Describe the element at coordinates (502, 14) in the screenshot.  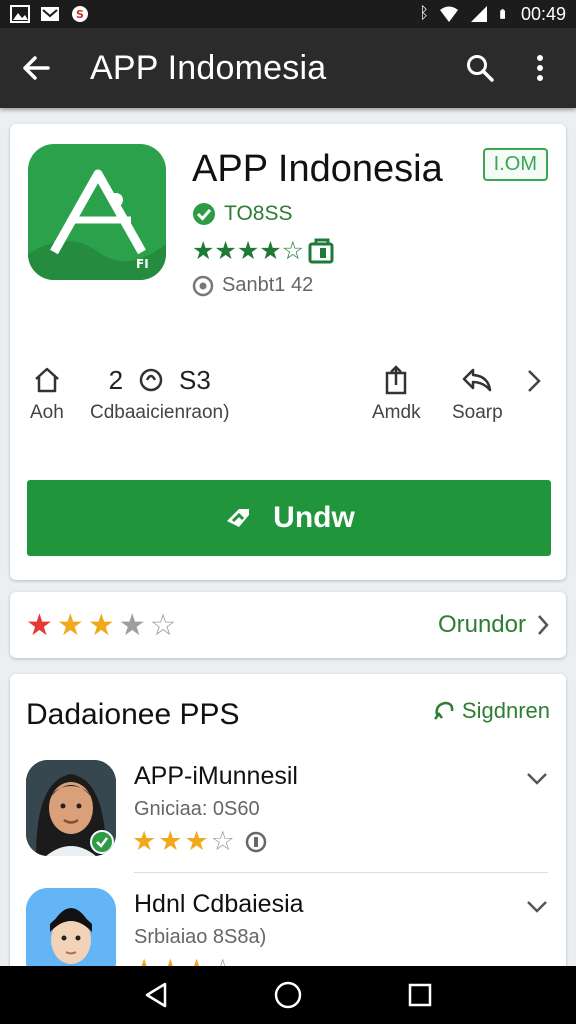
I see `battery-icon` at that location.